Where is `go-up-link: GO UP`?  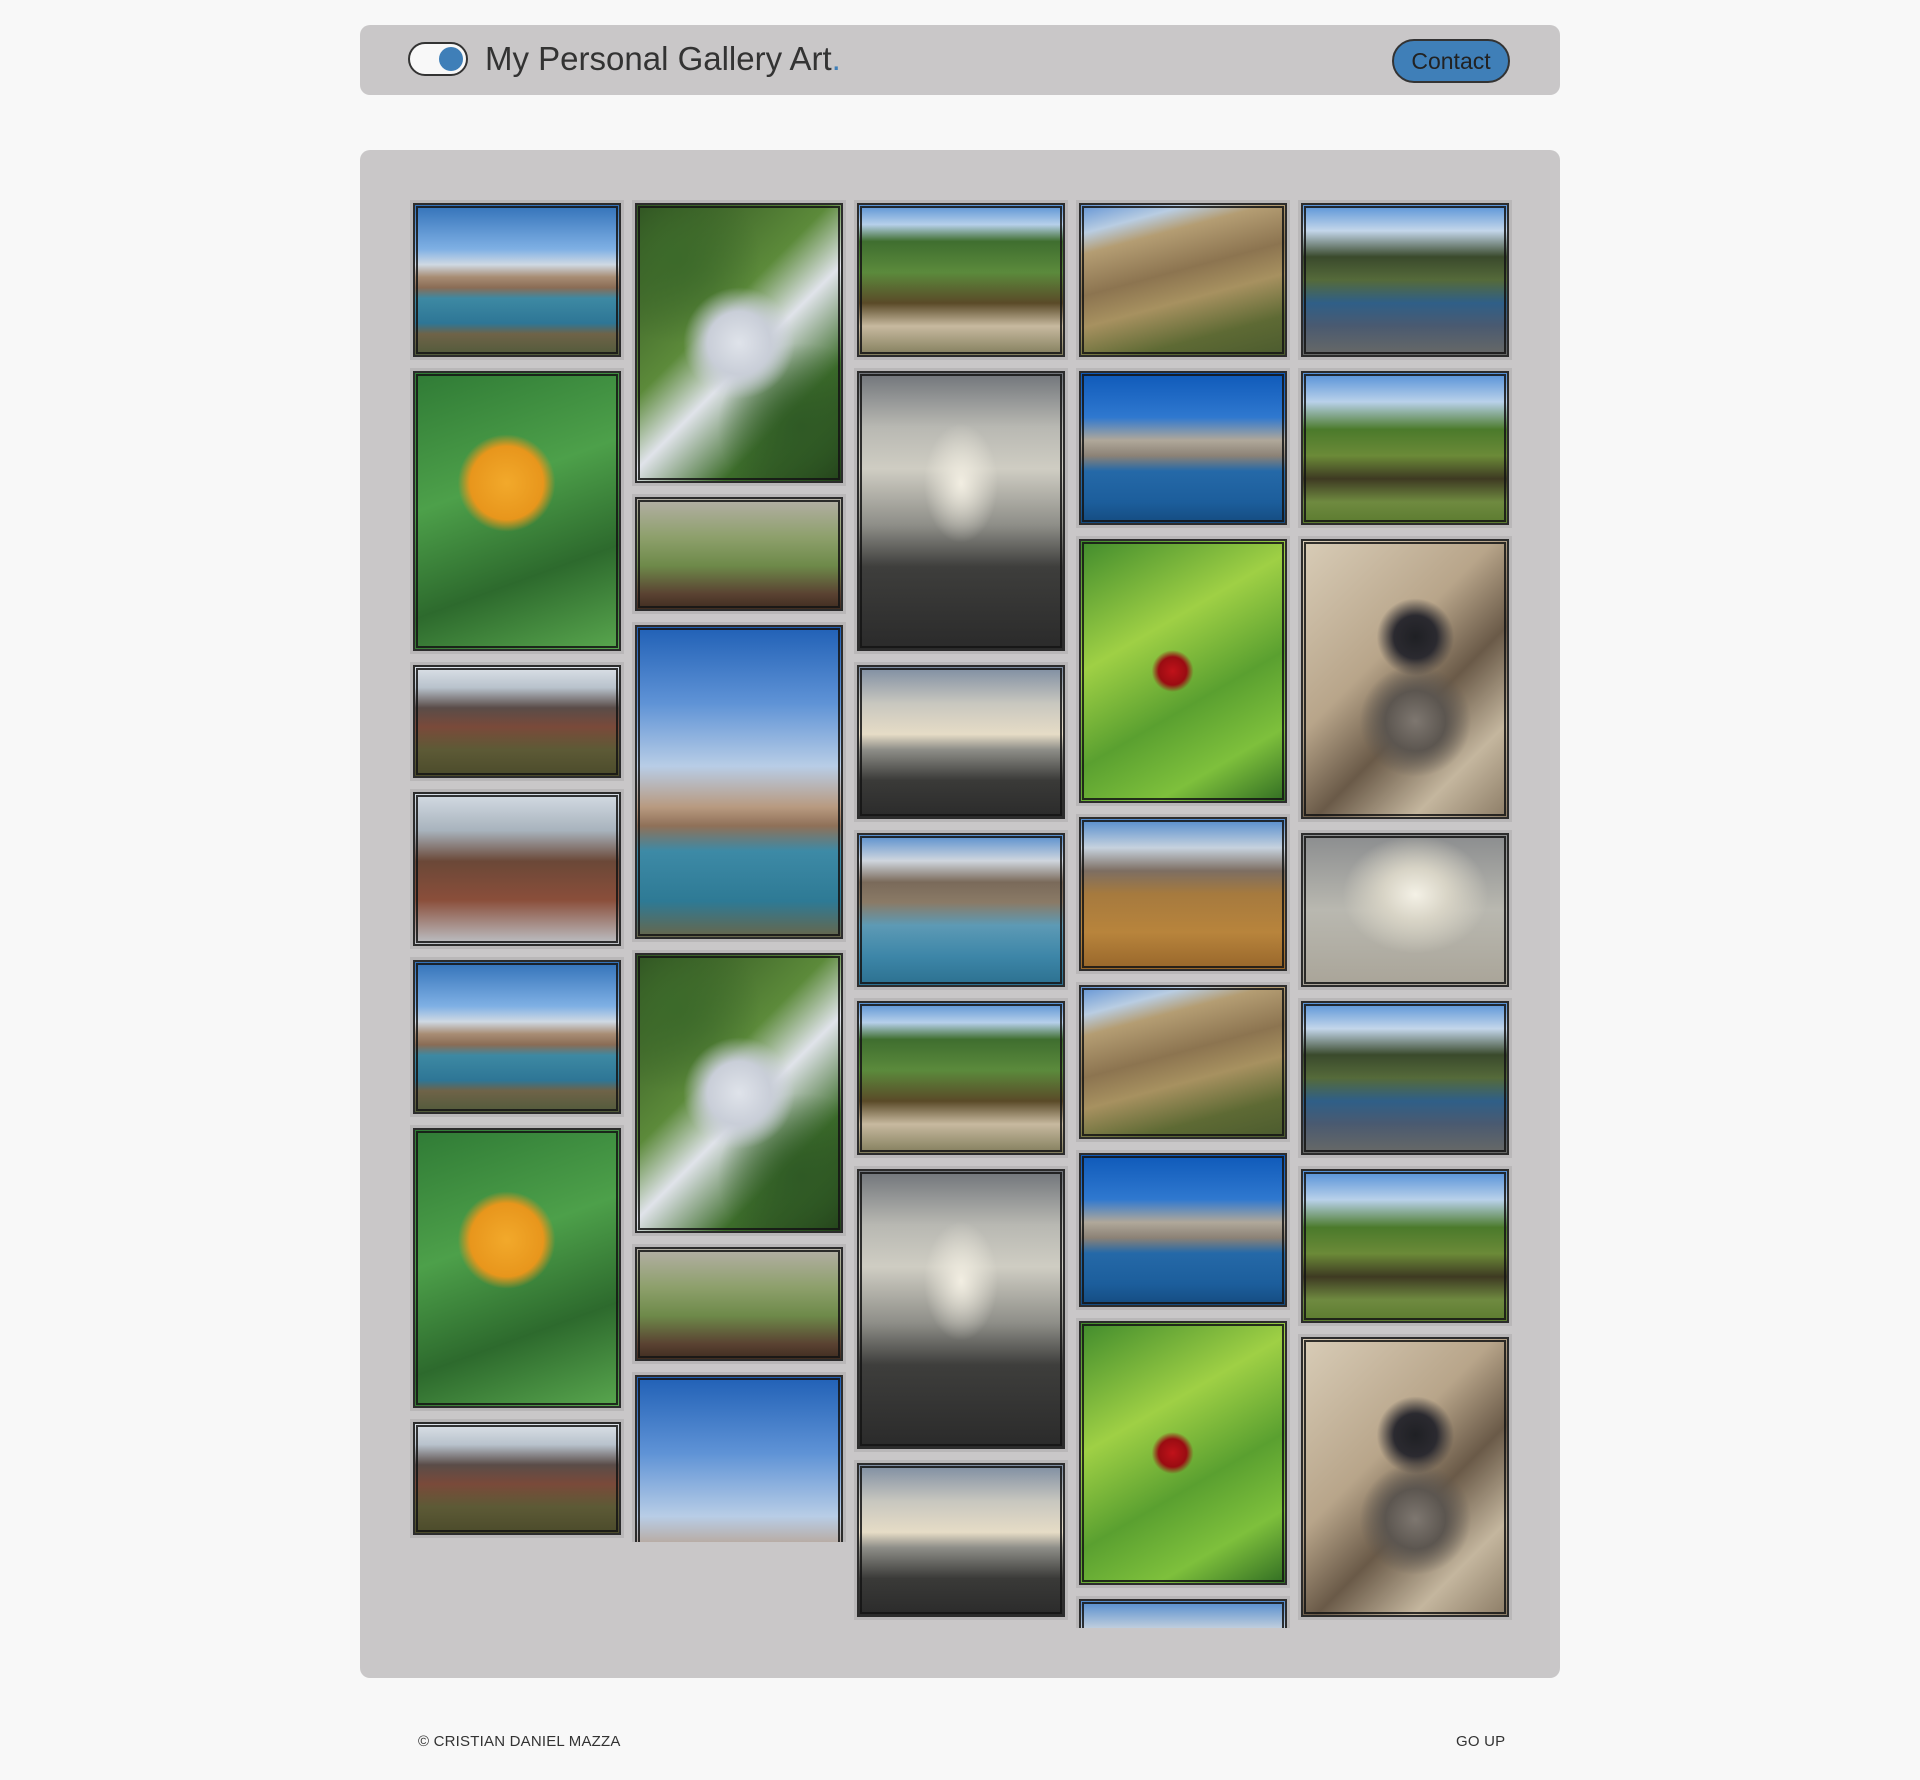 go-up-link: GO UP is located at coordinates (1480, 1741).